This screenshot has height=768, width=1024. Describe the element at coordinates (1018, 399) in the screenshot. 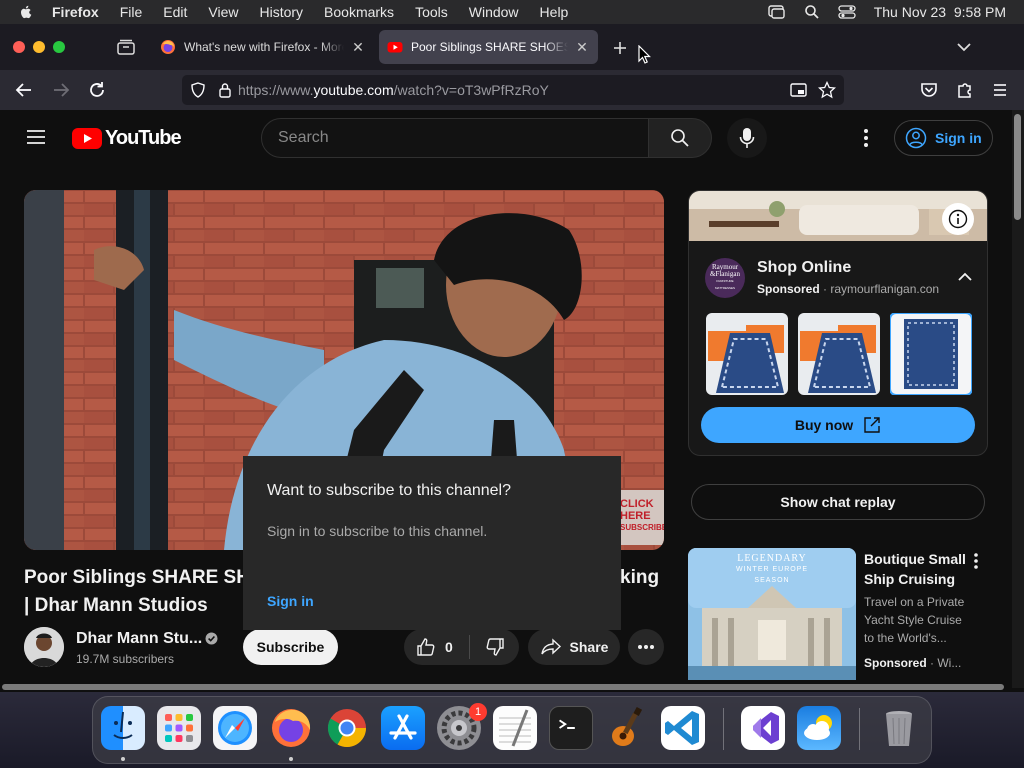

I see `vertical-scrollbar` at that location.